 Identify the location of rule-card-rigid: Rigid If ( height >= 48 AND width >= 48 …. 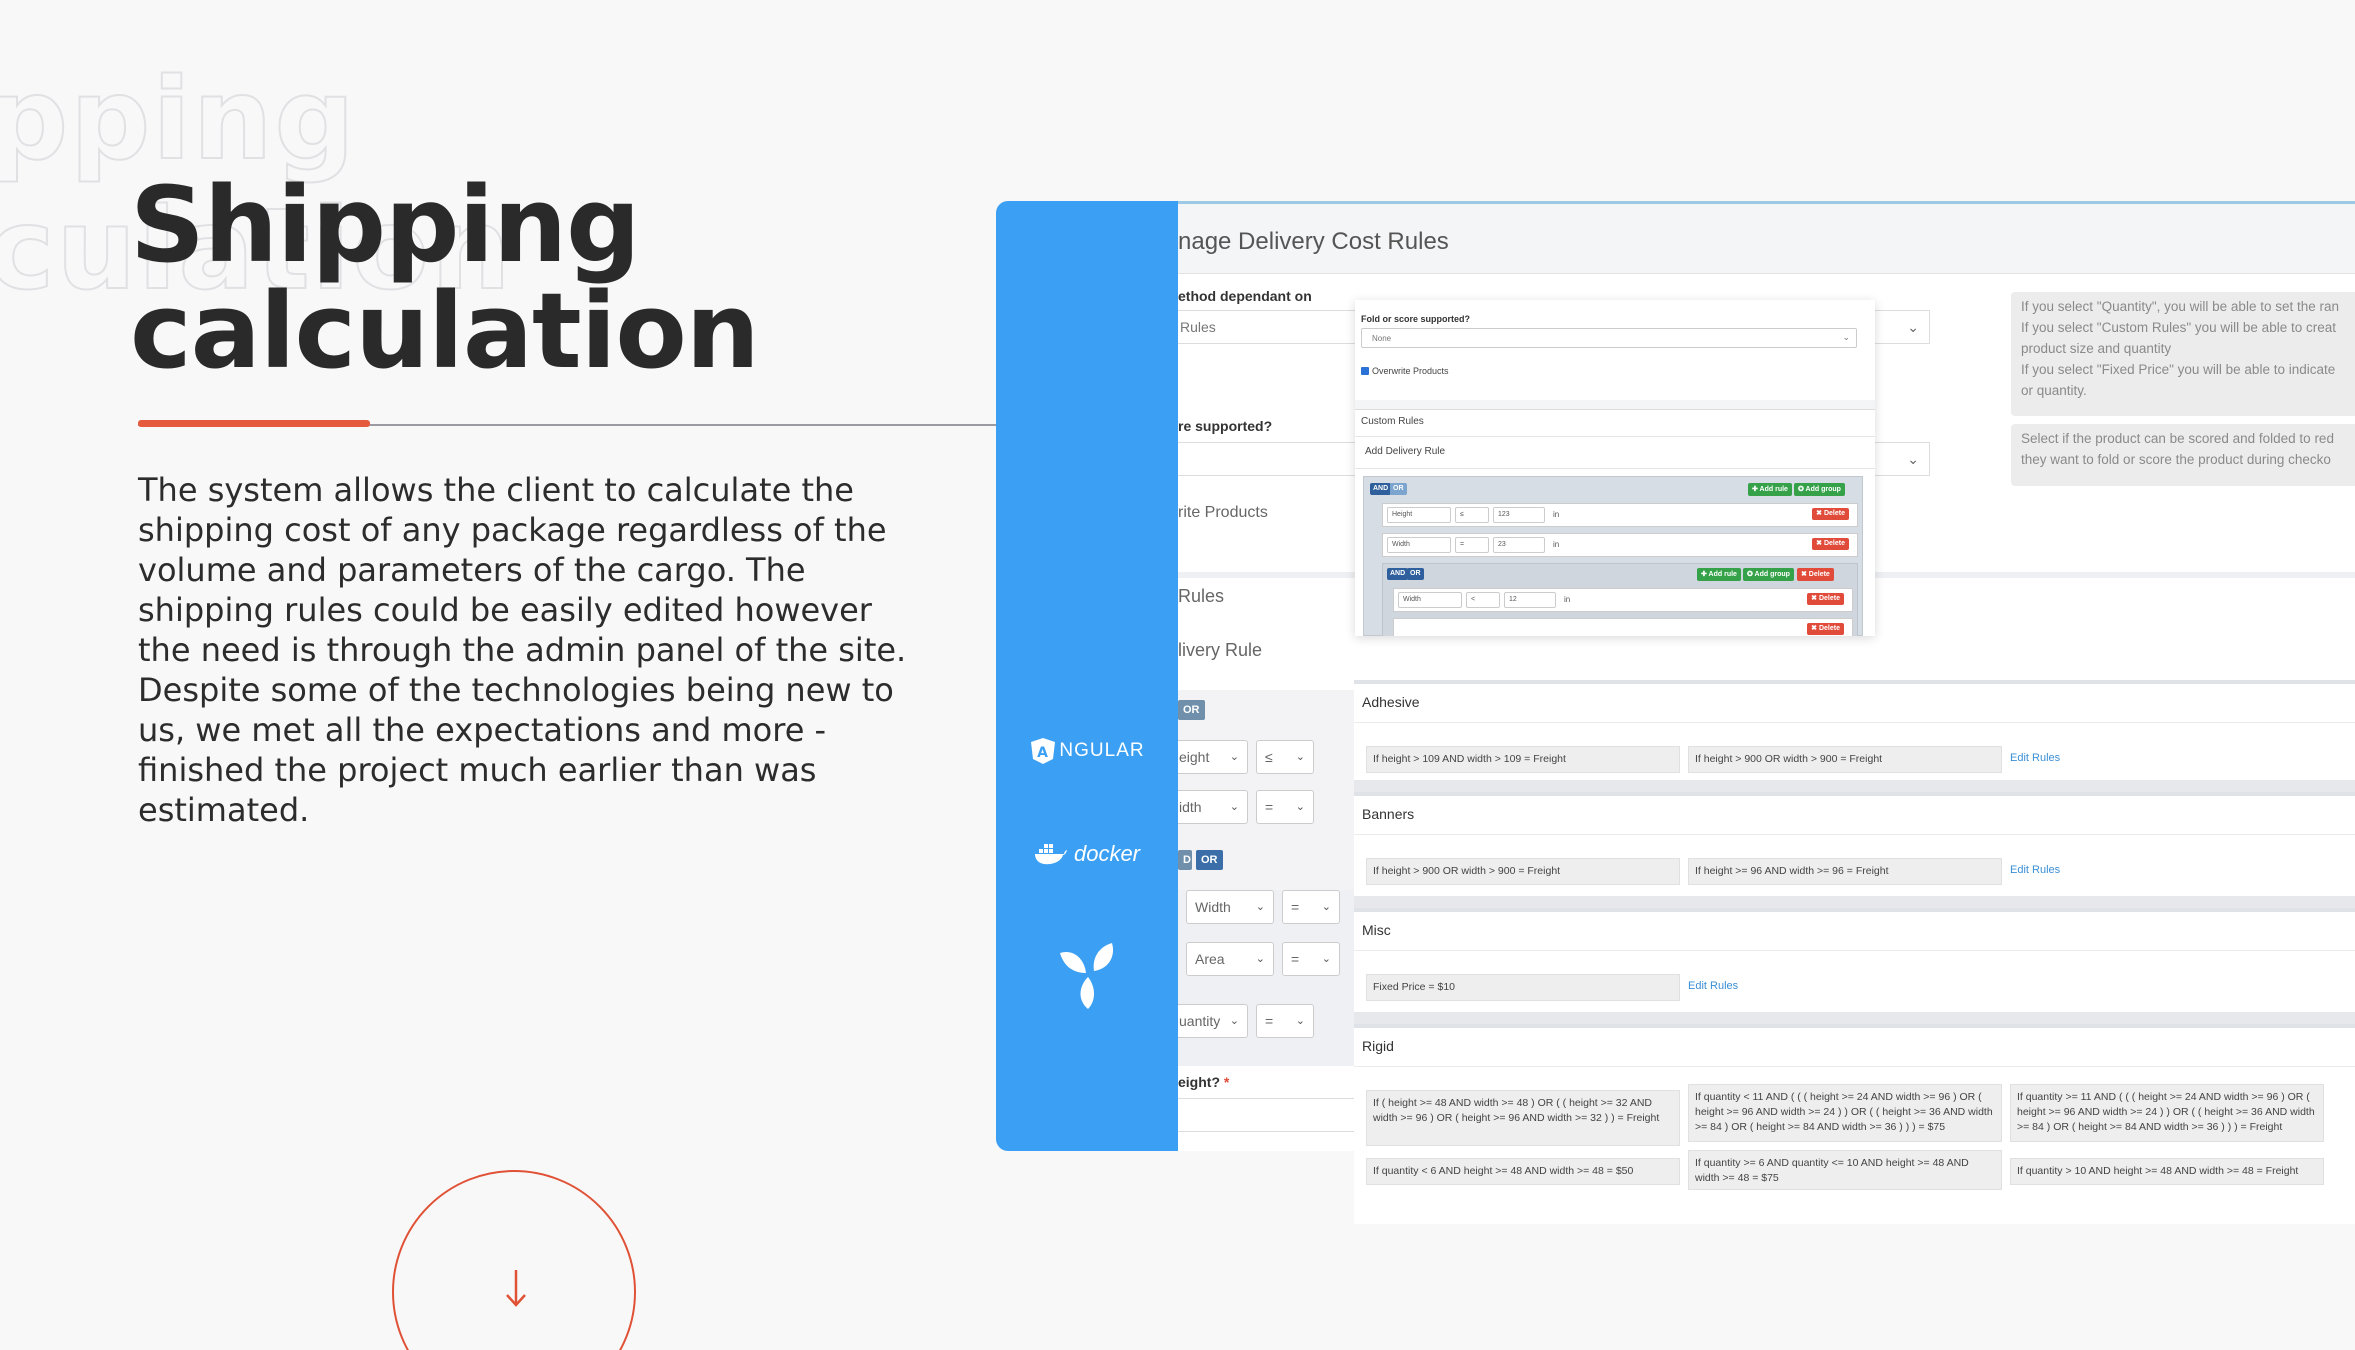
(1854, 1124).